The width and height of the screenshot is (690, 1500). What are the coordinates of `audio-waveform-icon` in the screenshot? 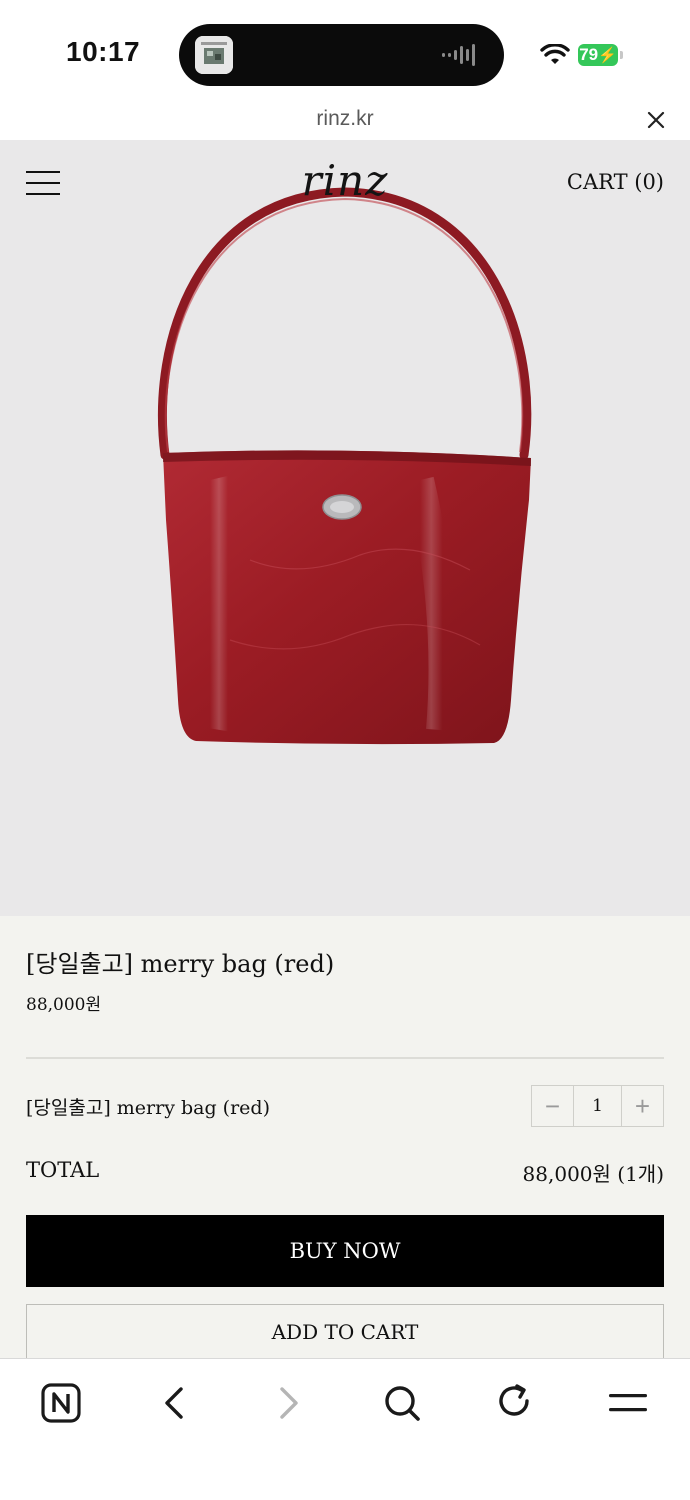 It's located at (458, 55).